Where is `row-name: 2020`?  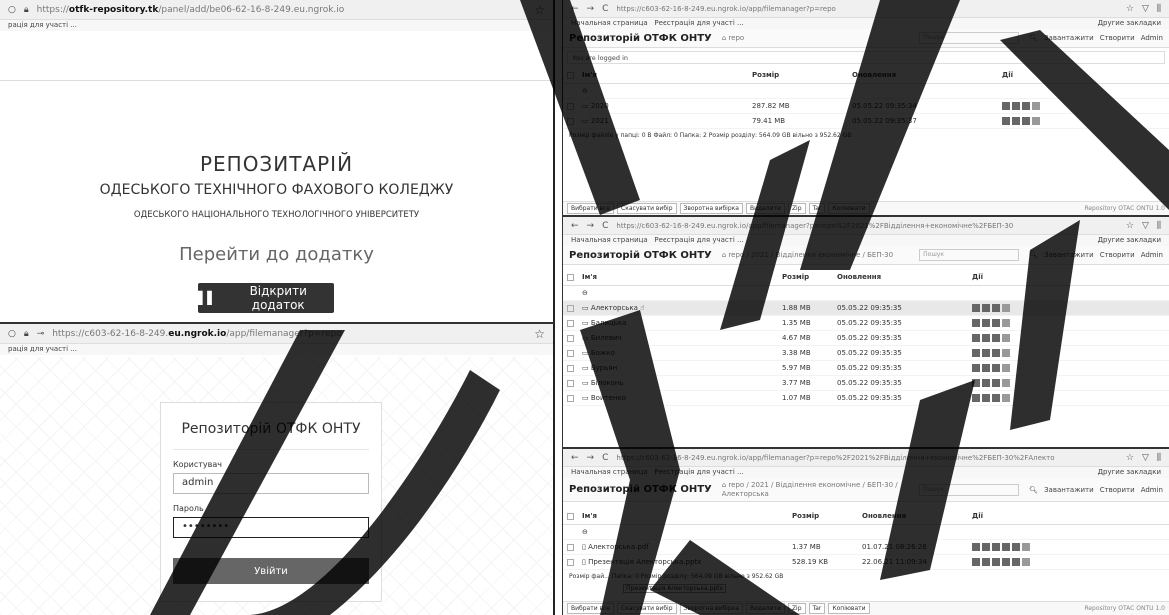 row-name: 2020 is located at coordinates (600, 106).